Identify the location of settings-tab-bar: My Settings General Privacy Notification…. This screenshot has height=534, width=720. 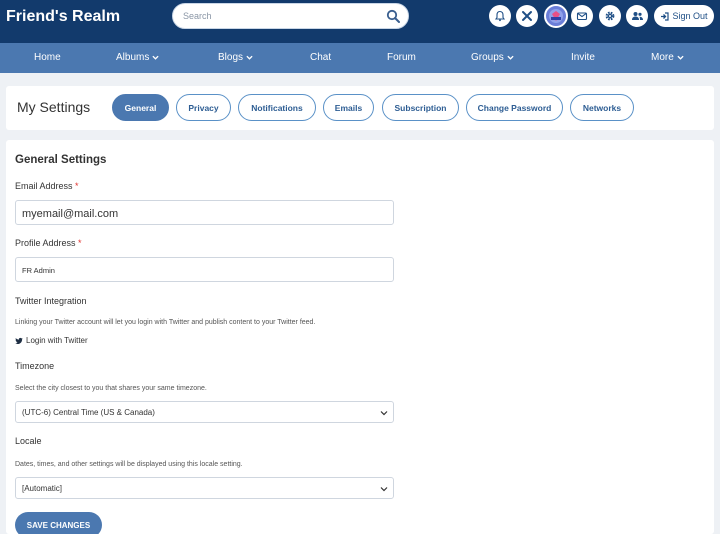
(360, 108).